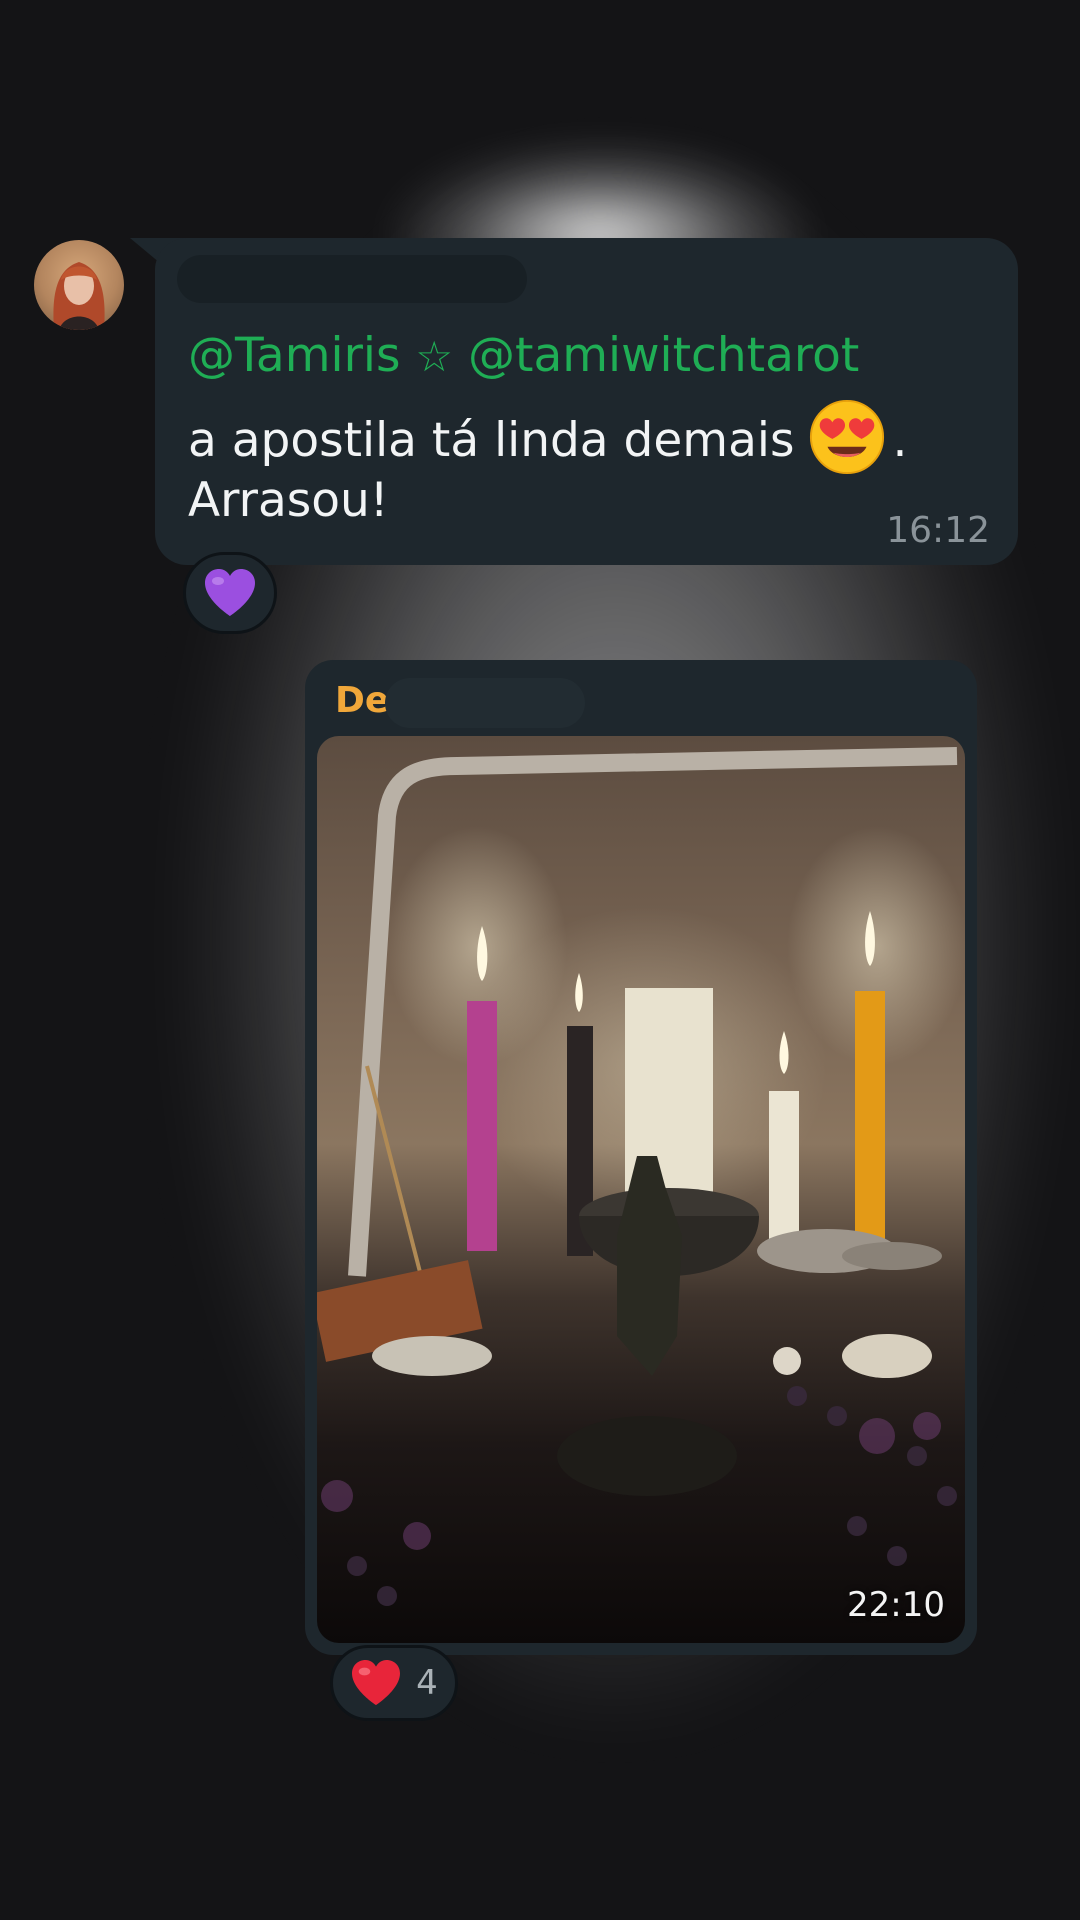 Image resolution: width=1080 pixels, height=1920 pixels. What do you see at coordinates (434, 356) in the screenshot?
I see `star-symbol: ☆` at bounding box center [434, 356].